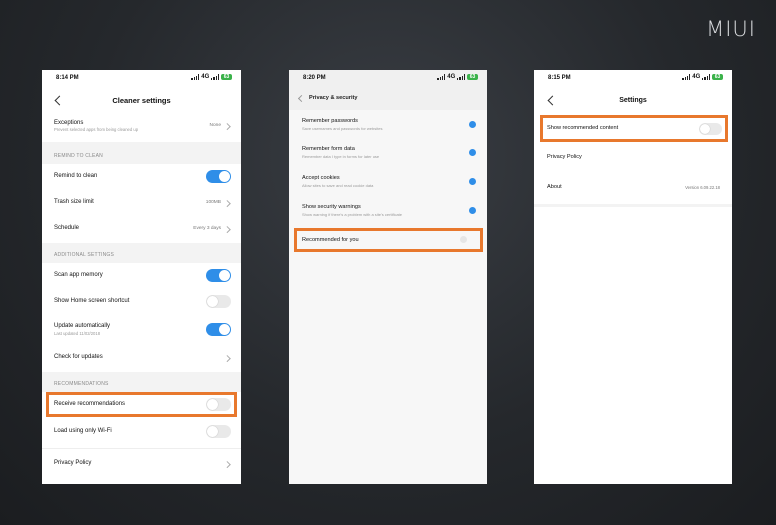  Describe the element at coordinates (333, 98) in the screenshot. I see `page-title: Privacy & security` at that location.